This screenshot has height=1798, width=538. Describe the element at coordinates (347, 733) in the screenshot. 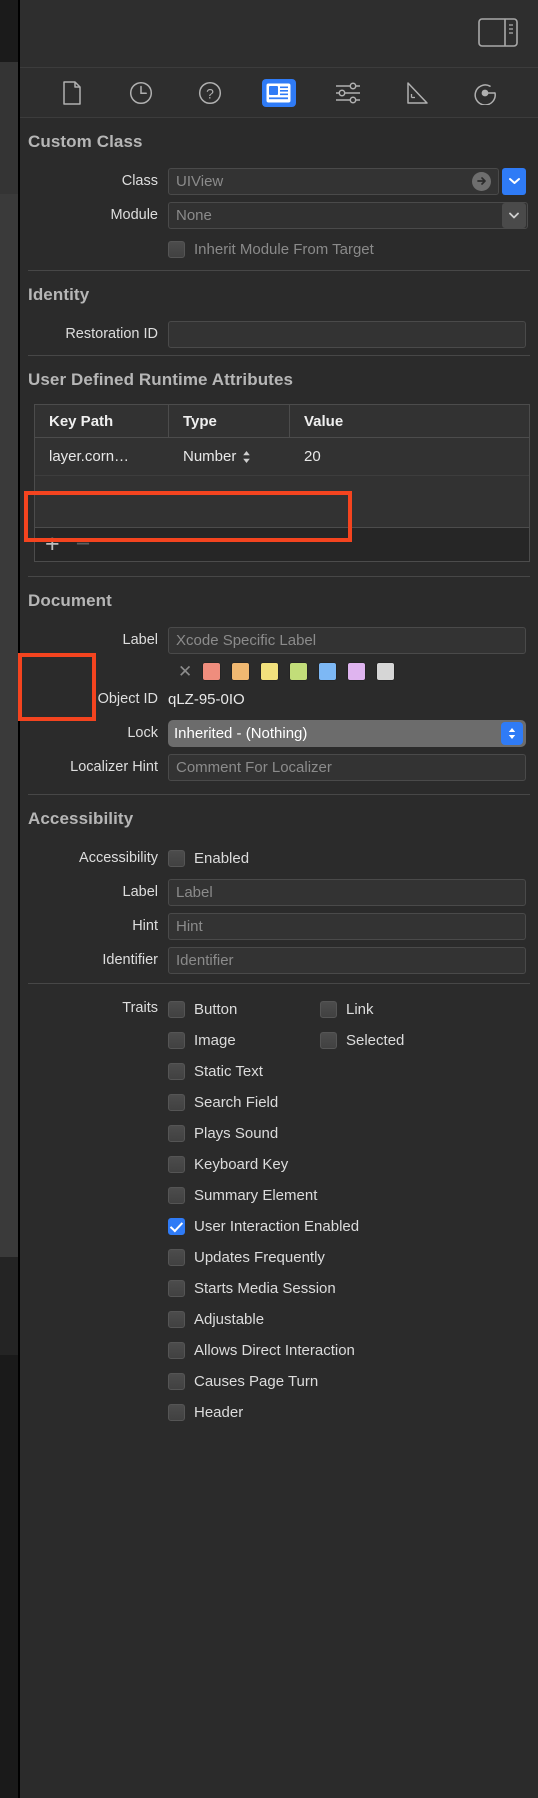

I see `lock-select: Inherited - (Nothing)` at that location.